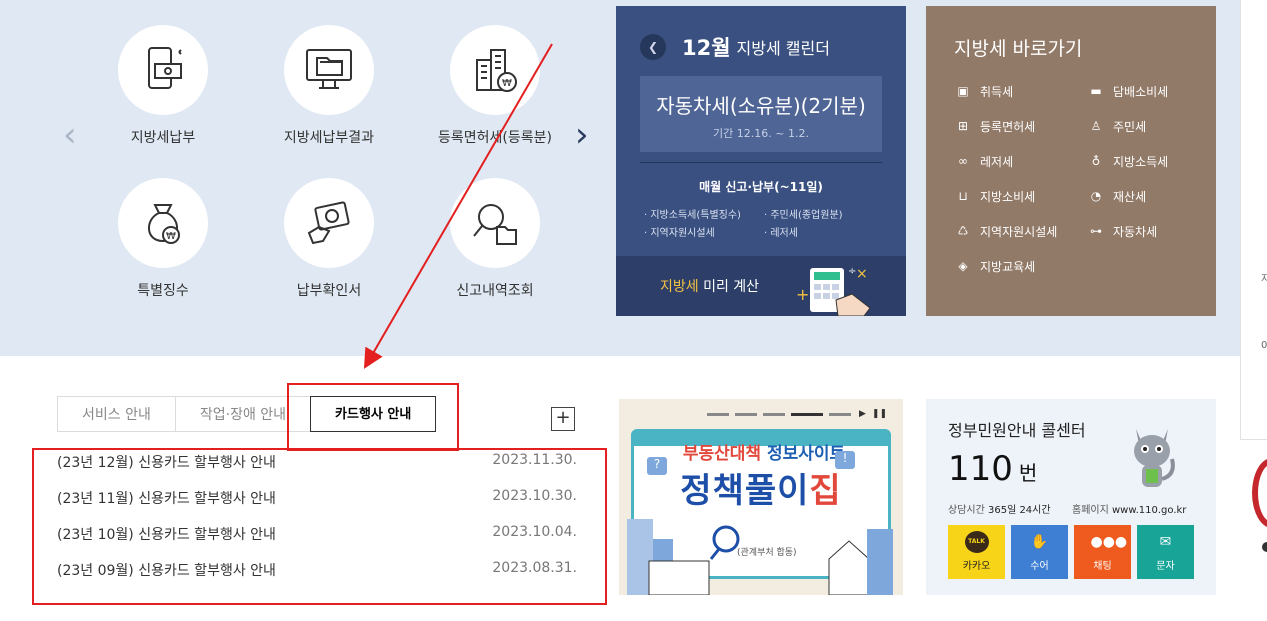 The image size is (1267, 621). Describe the element at coordinates (1129, 508) in the screenshot. I see `call-center-homepage: 홈페이지 www.110.go.kr` at that location.